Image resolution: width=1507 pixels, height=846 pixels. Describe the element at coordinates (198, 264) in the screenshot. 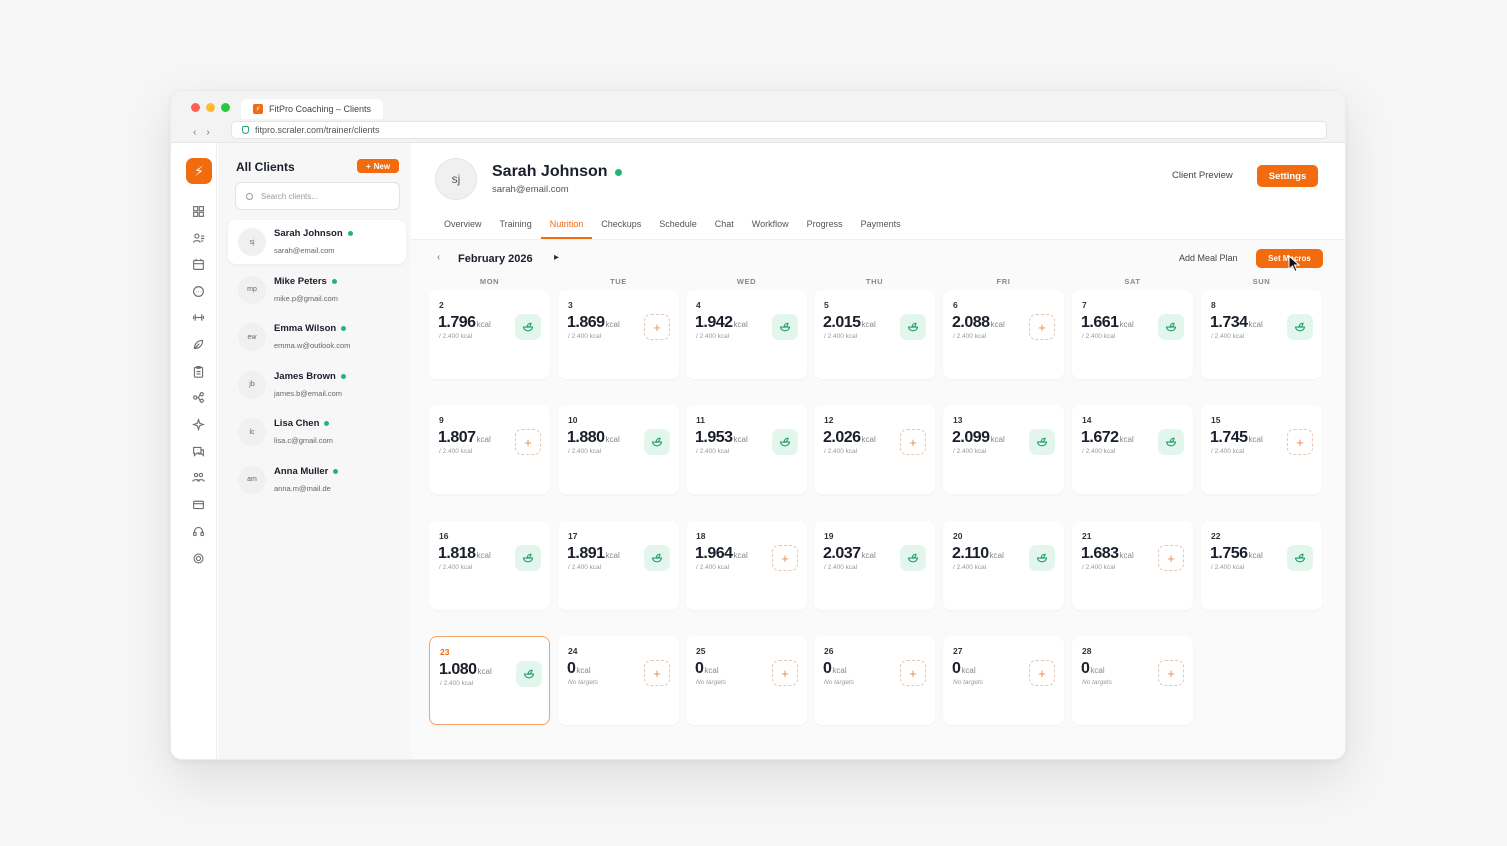

I see `calendar-icon` at that location.